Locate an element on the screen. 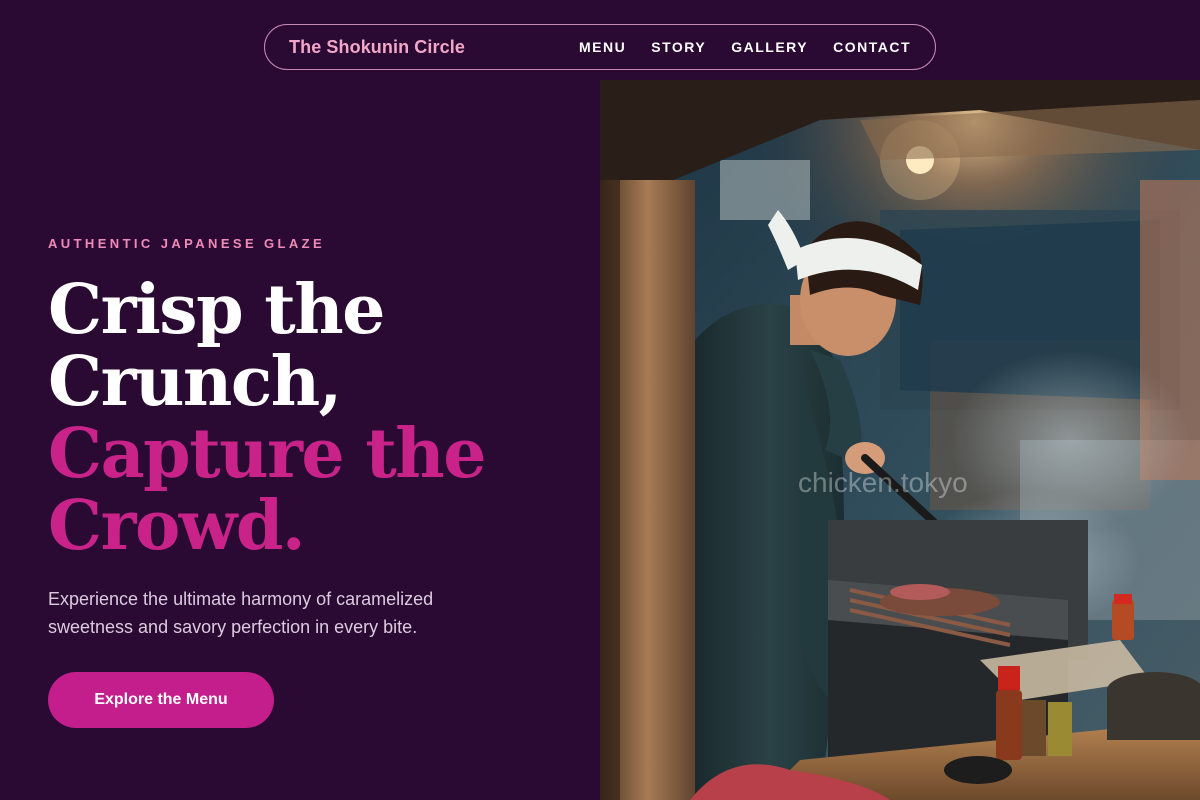  photo-watermark: chicken.tokyo is located at coordinates (883, 482).